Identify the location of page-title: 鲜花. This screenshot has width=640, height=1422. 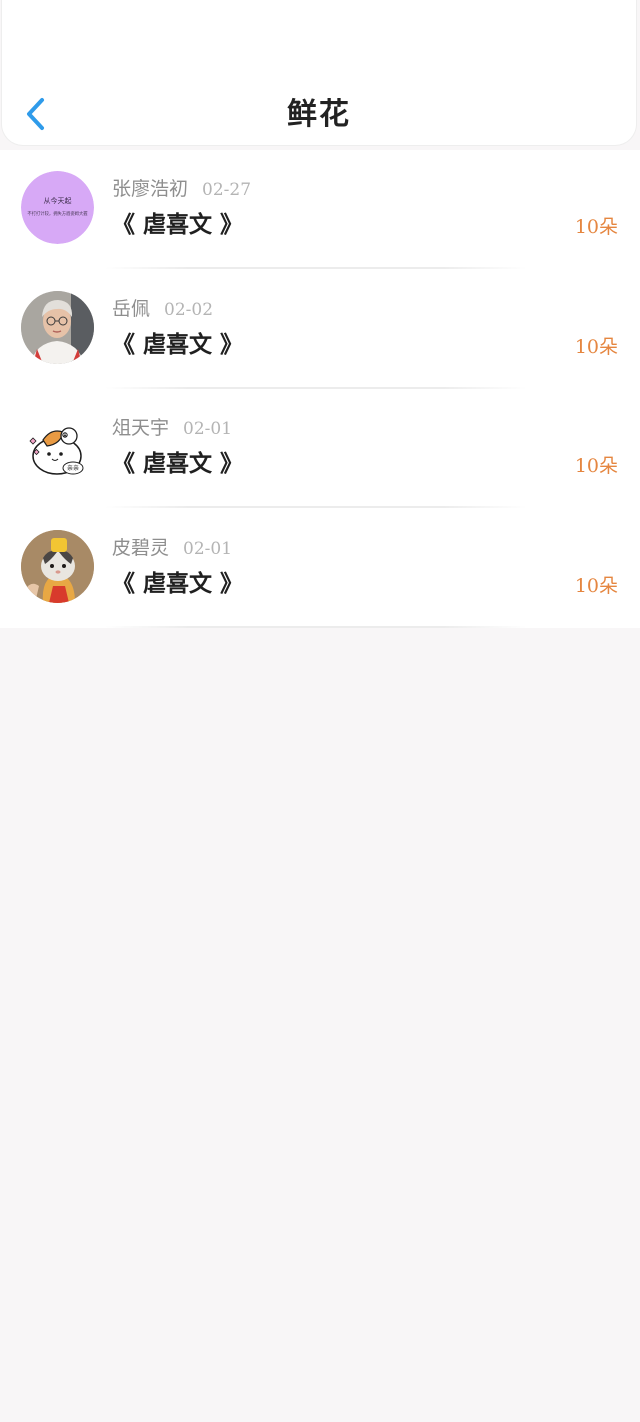
(319, 114).